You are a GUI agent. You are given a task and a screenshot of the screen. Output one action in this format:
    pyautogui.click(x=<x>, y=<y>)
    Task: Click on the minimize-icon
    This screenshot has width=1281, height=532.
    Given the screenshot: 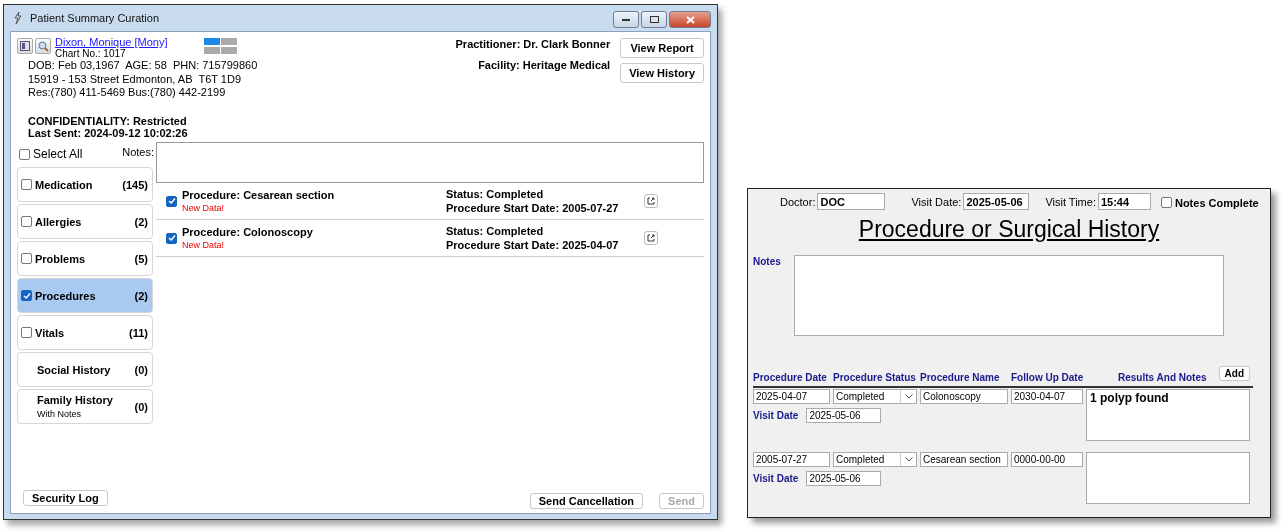 What is the action you would take?
    pyautogui.click(x=626, y=19)
    